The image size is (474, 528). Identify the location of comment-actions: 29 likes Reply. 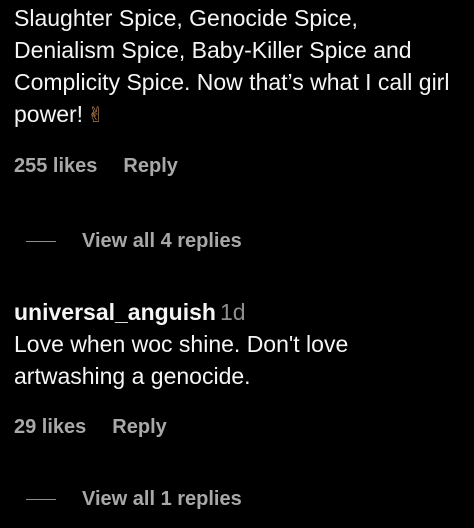
(239, 427).